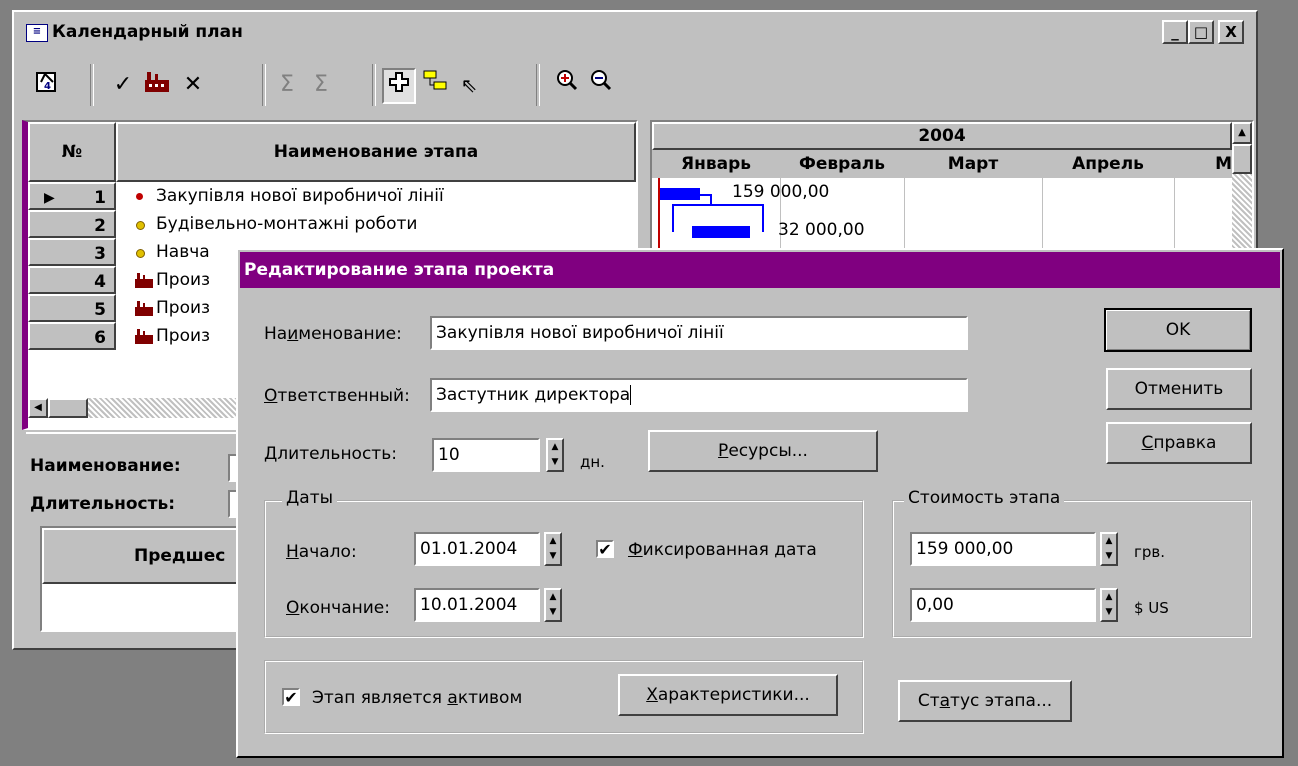  Describe the element at coordinates (287, 86) in the screenshot. I see `sum-left-icon: Σ` at that location.